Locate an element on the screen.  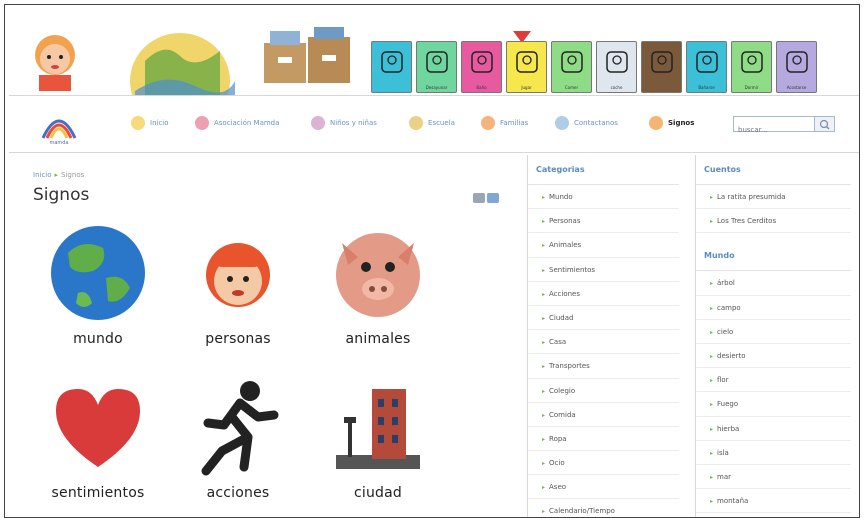
mundo-item: ▸ montaña is located at coordinates (773, 501).